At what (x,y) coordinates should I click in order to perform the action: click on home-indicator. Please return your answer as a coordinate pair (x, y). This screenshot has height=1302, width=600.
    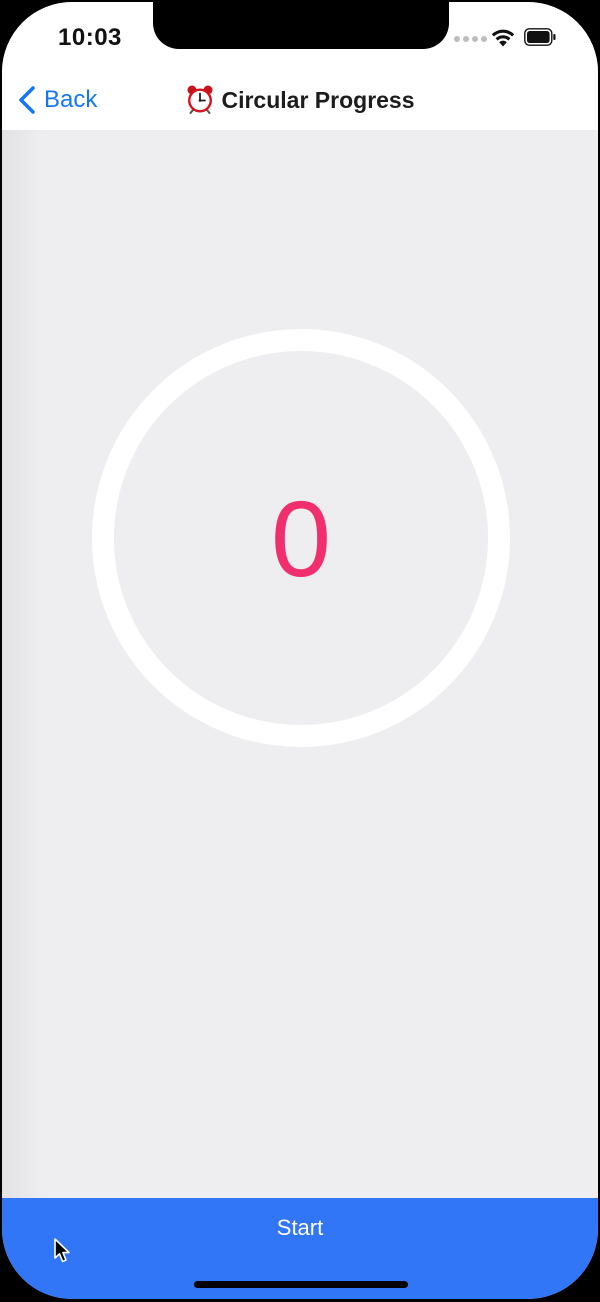
    Looking at the image, I should click on (301, 1284).